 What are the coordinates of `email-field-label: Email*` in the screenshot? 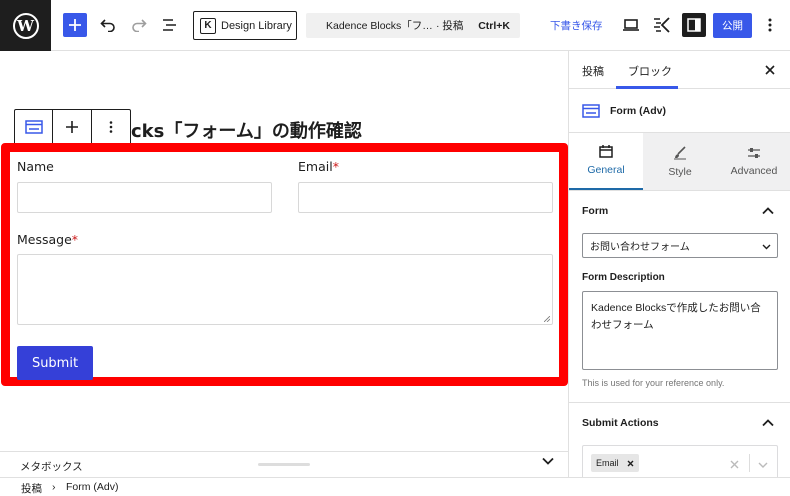 It's located at (318, 166).